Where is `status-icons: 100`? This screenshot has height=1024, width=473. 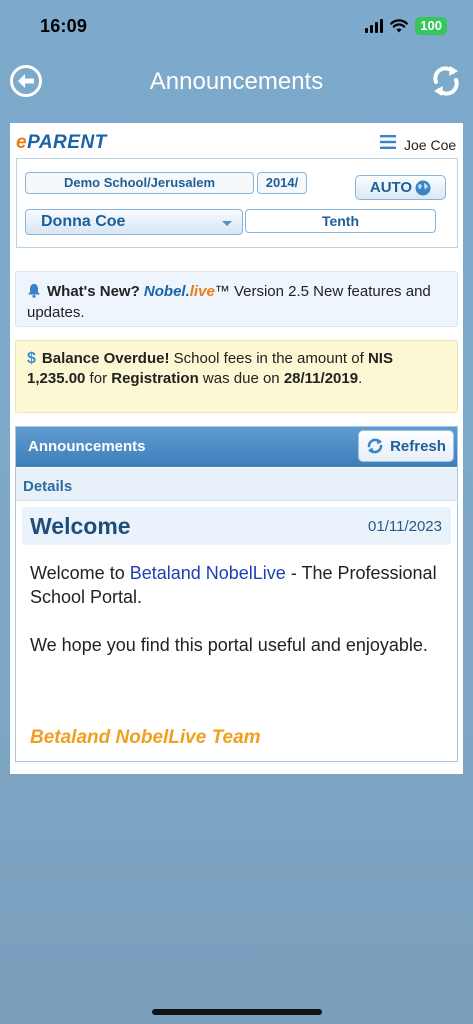 status-icons: 100 is located at coordinates (406, 26).